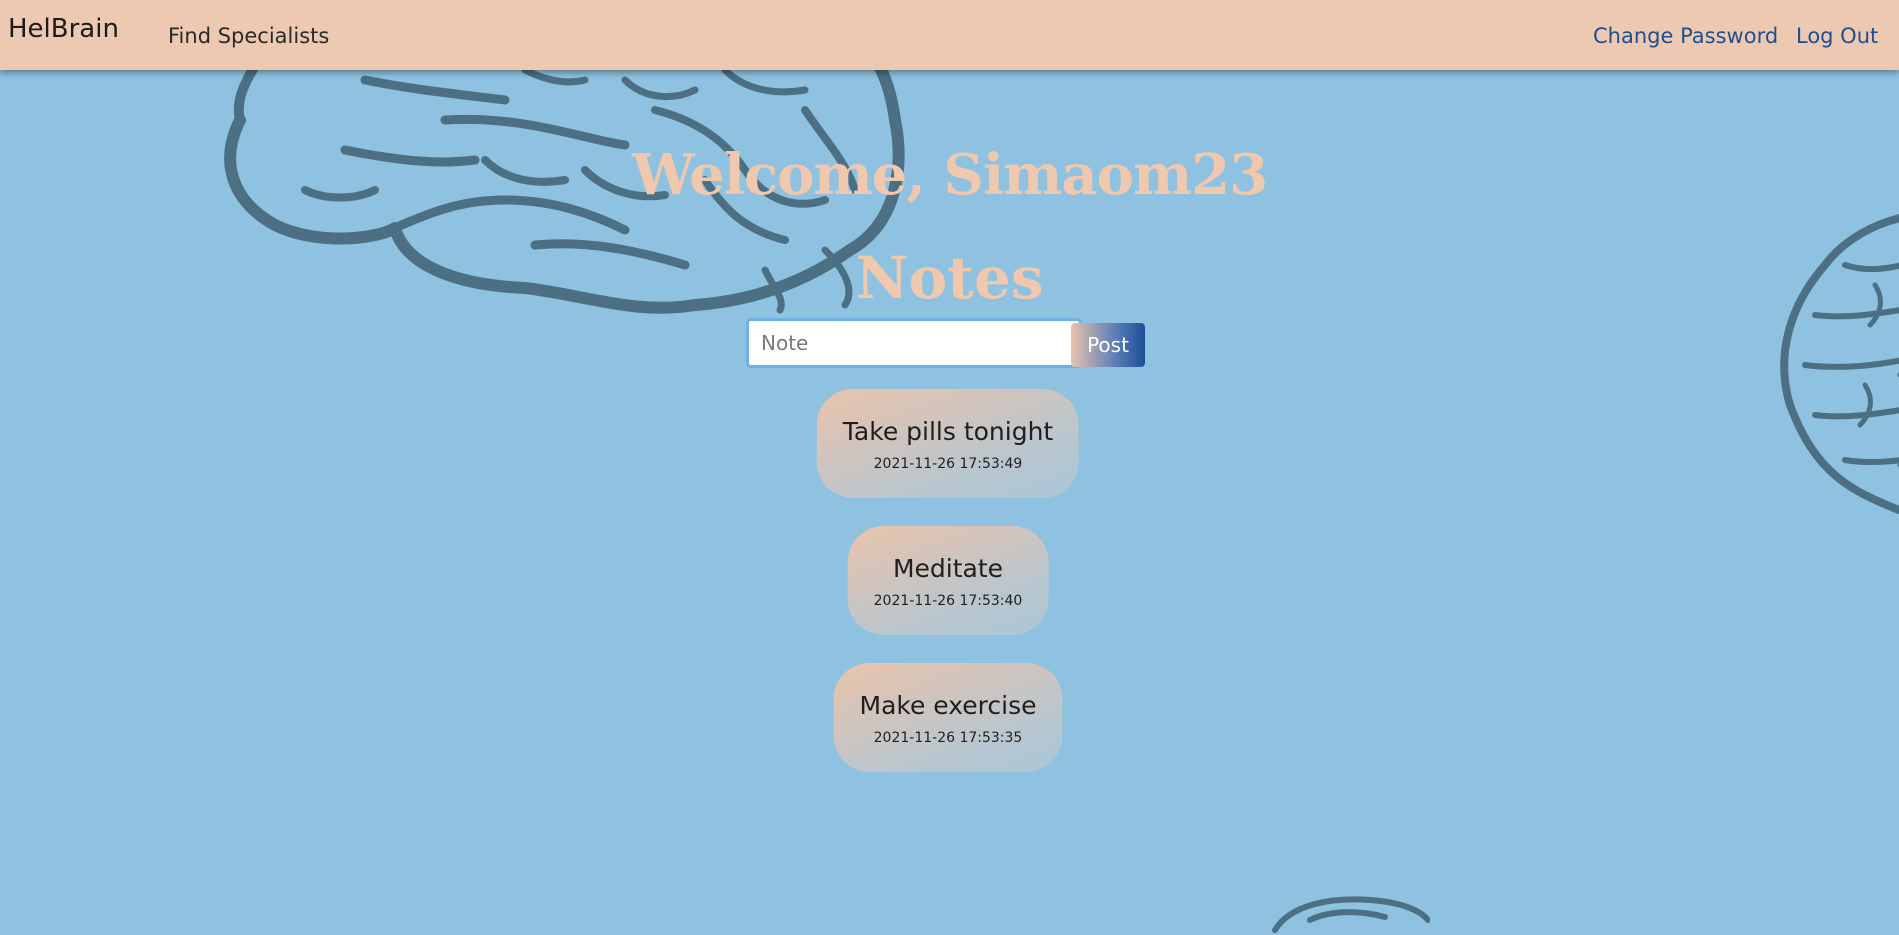  I want to click on note-title: Take pills tonight, so click(948, 431).